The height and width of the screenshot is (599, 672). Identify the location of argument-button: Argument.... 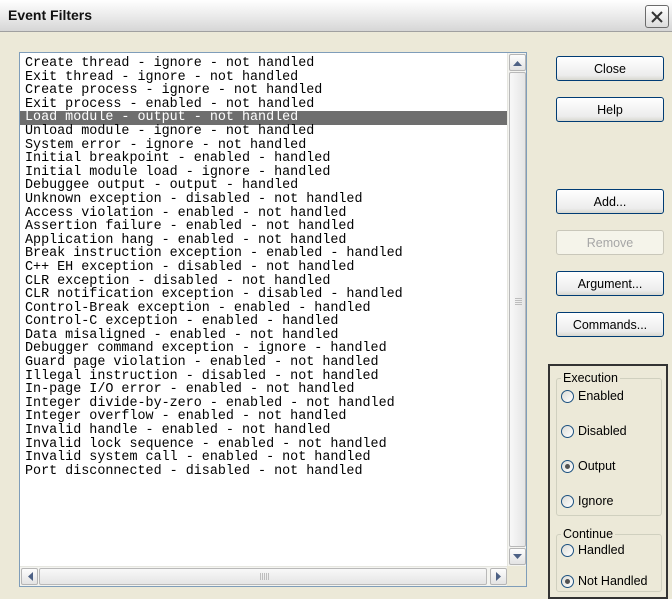
(610, 283).